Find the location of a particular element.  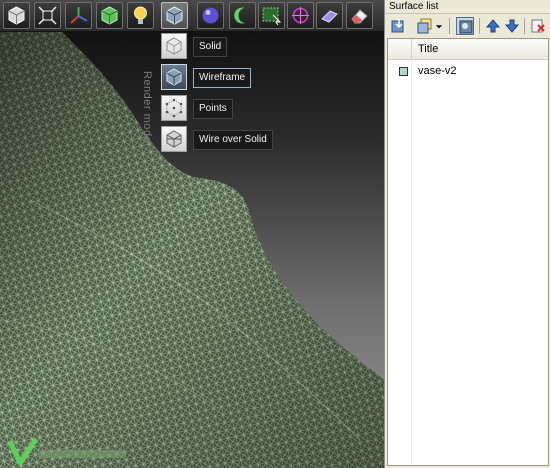

render-mode-solid-label: Solid is located at coordinates (210, 47).